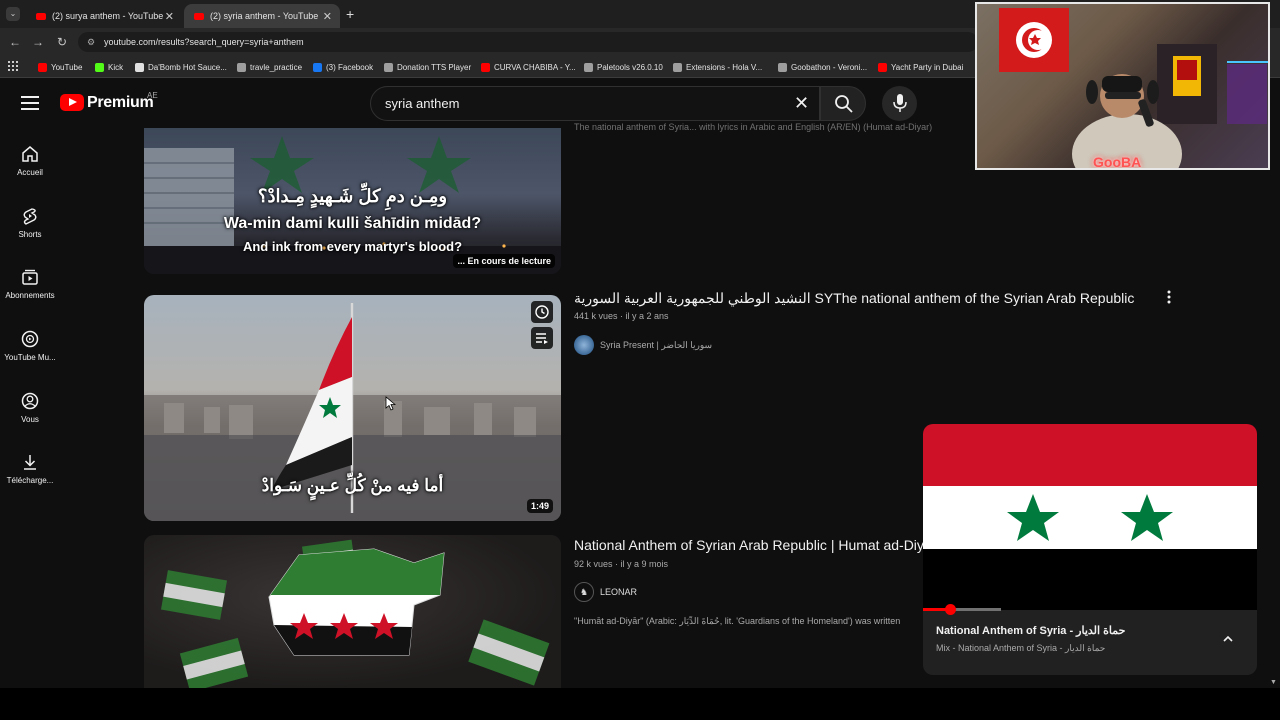 This screenshot has height=720, width=1280. Describe the element at coordinates (434, 67) in the screenshot. I see `bookmark-label: Donation TTS Player` at that location.